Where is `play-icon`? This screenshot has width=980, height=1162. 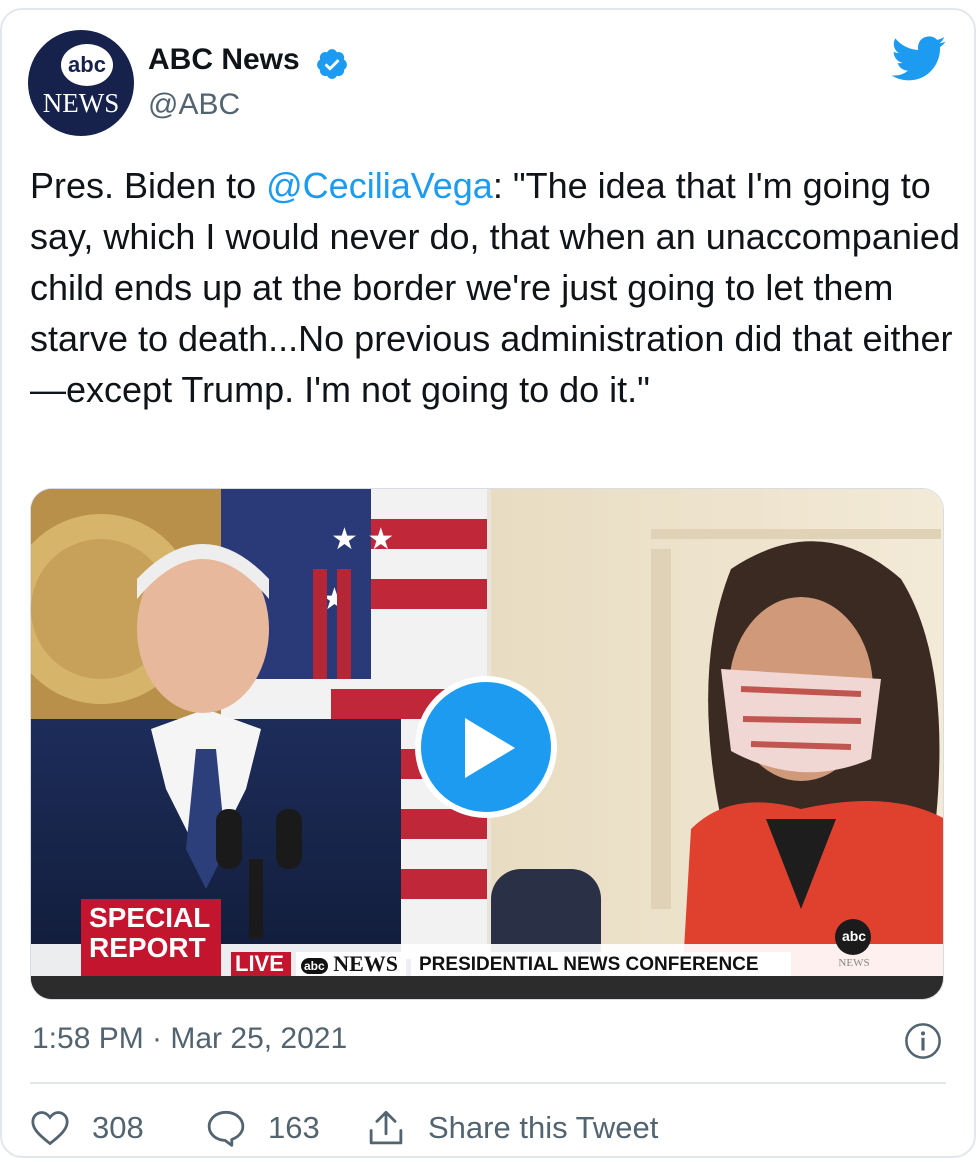 play-icon is located at coordinates (490, 748).